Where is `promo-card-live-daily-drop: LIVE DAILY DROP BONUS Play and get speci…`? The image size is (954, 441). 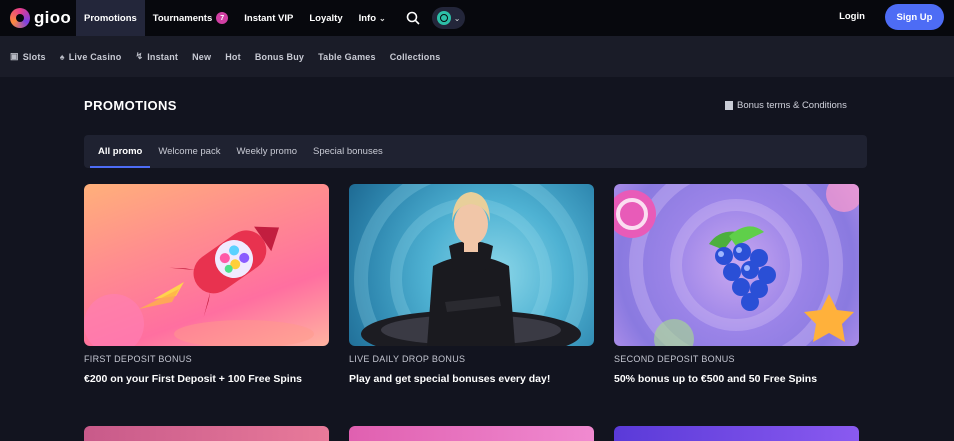 promo-card-live-daily-drop: LIVE DAILY DROP BONUS Play and get speci… is located at coordinates (471, 285).